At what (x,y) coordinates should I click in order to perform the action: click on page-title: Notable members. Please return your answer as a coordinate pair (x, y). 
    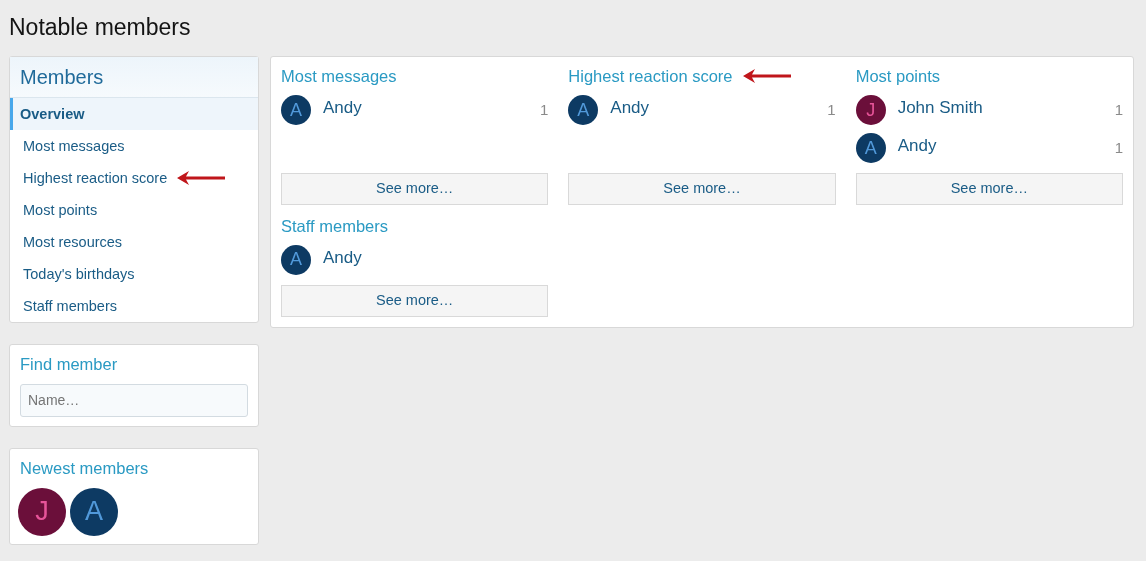
    Looking at the image, I should click on (100, 27).